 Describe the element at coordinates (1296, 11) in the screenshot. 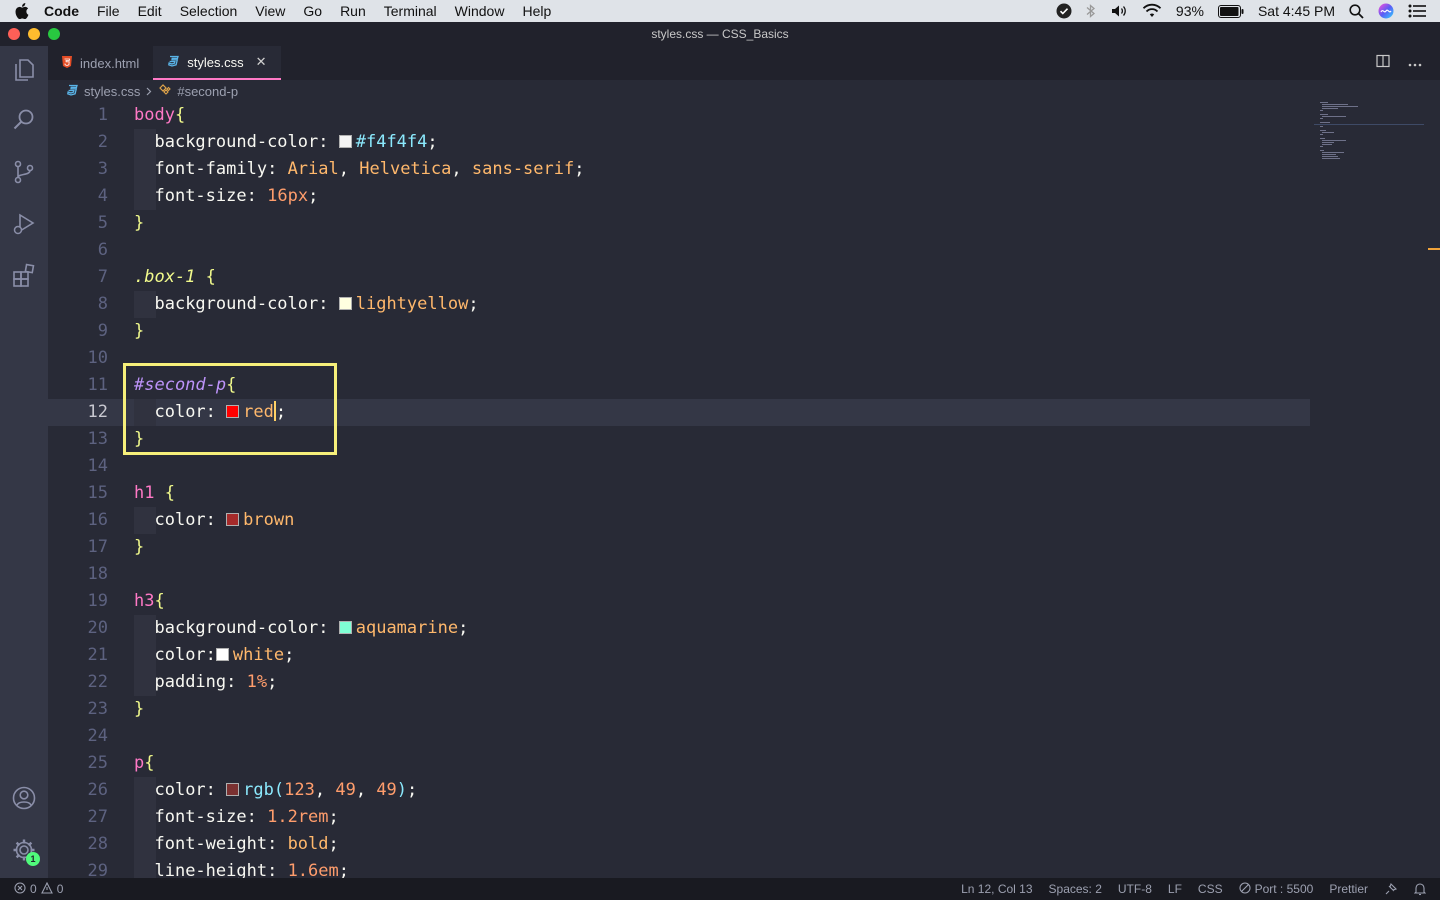

I see `menu-clock: Sat 4:45 PM` at that location.